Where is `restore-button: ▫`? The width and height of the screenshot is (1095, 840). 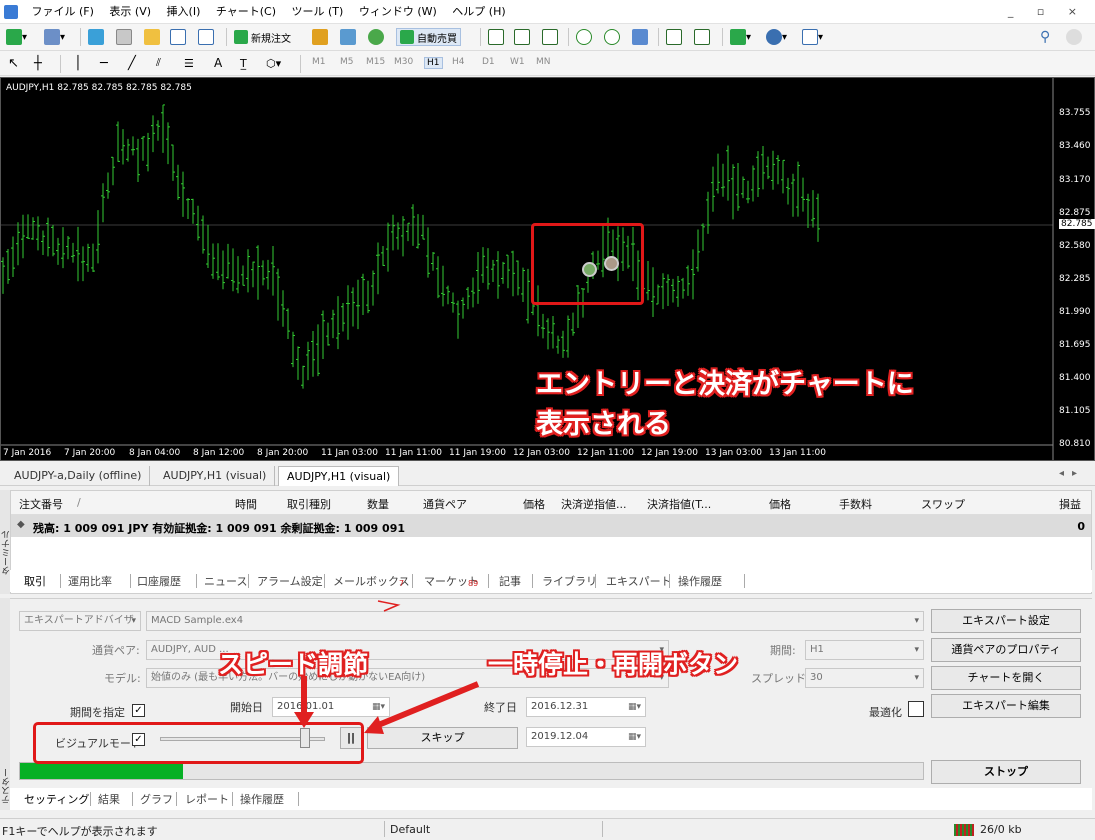 restore-button: ▫ is located at coordinates (1045, 11).